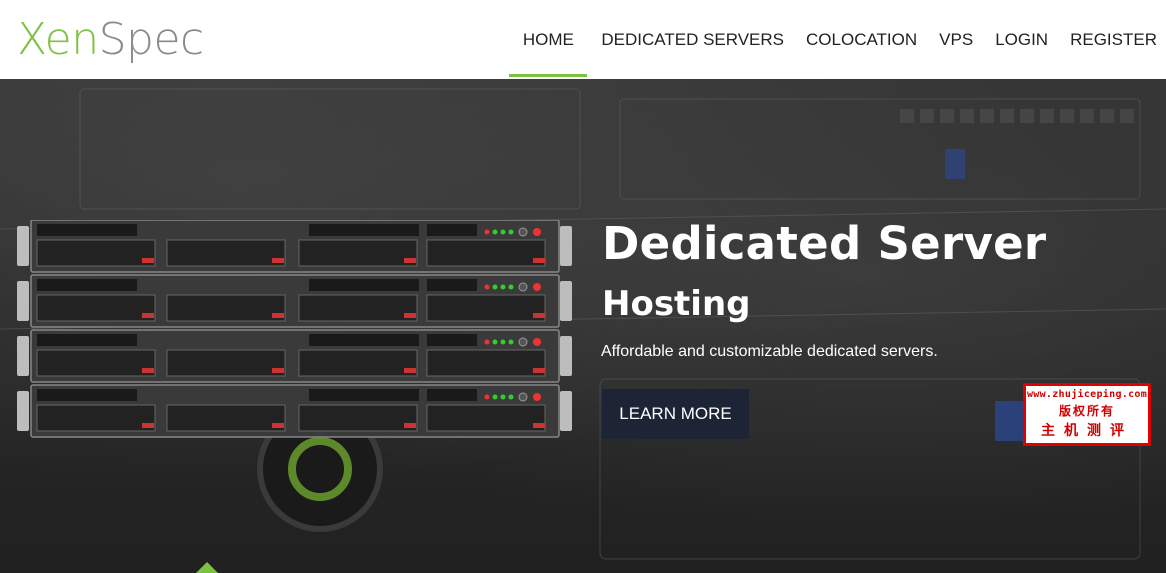  Describe the element at coordinates (675, 414) in the screenshot. I see `learn-more-button: LEARN MORE` at that location.